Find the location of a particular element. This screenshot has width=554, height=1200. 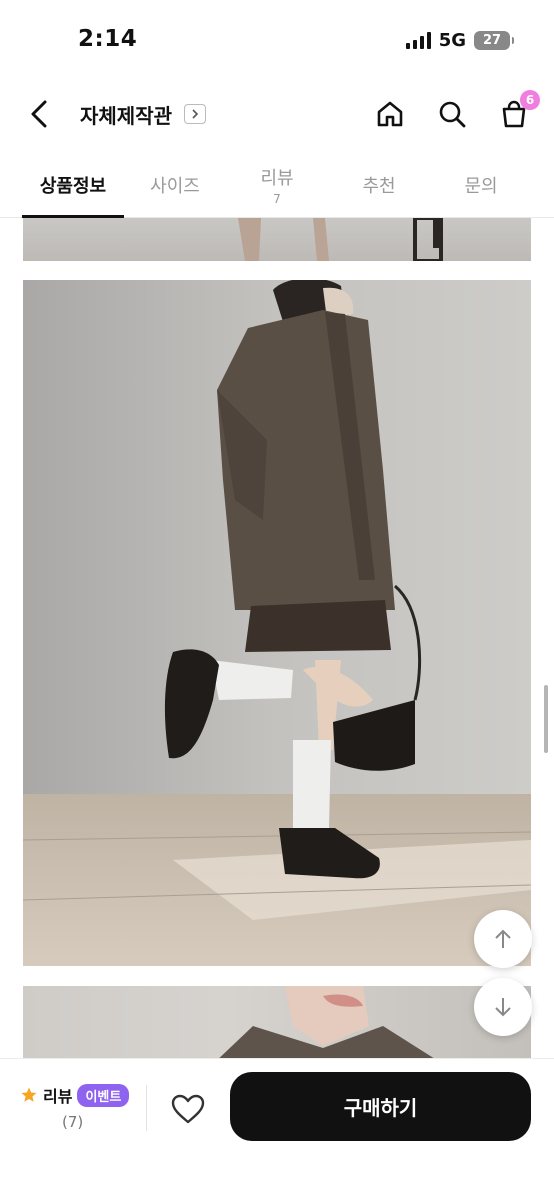

review-summary: 리뷰 이벤트 (7) is located at coordinates (78, 1107).